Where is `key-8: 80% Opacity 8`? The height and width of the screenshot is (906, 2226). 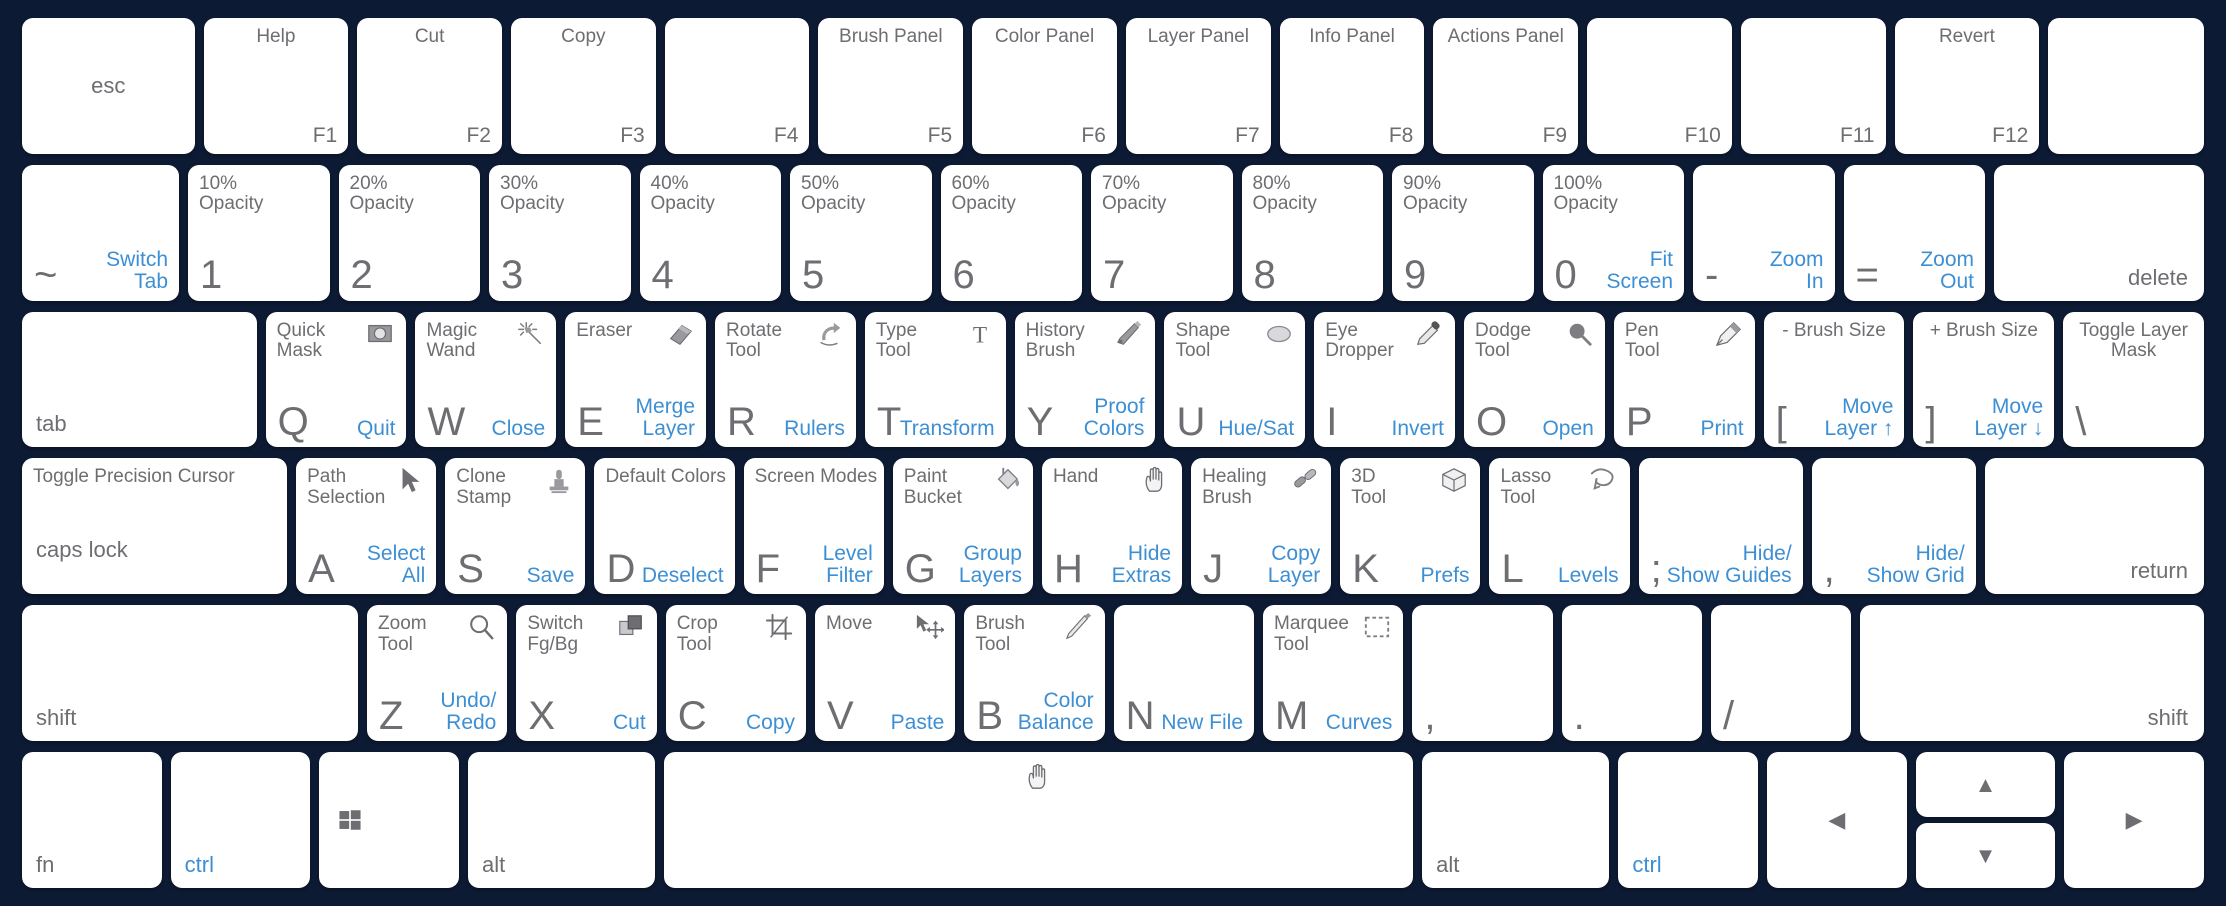 key-8: 80% Opacity 8 is located at coordinates (1312, 232).